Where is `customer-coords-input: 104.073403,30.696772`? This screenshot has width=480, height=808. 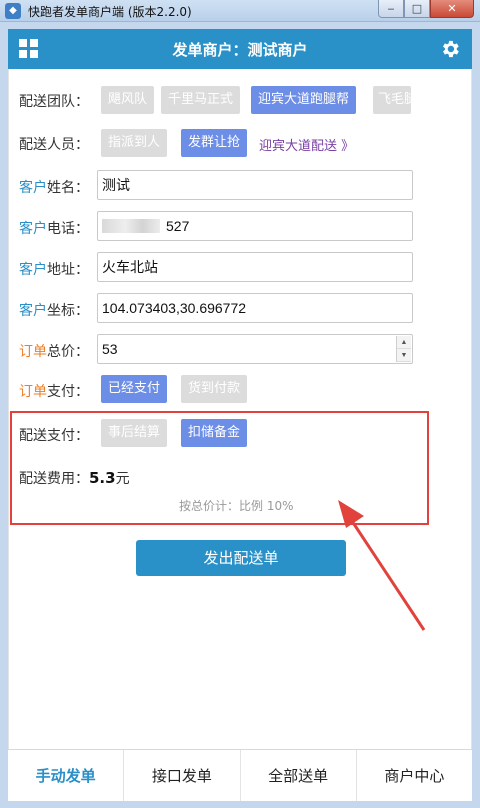
customer-coords-input: 104.073403,30.696772 is located at coordinates (255, 308).